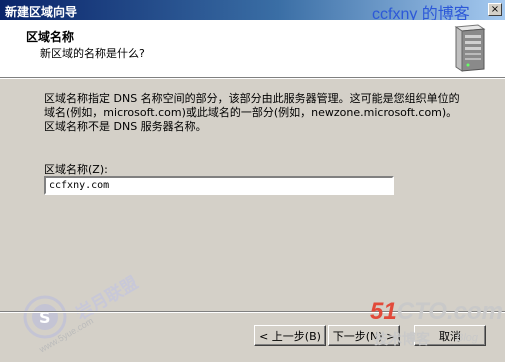 This screenshot has width=505, height=362. I want to click on header-divider, so click(252, 78).